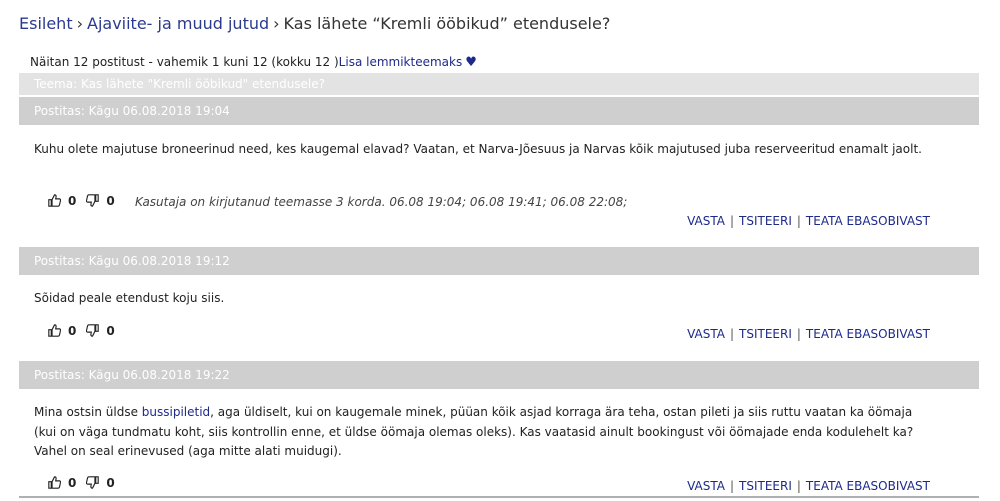  What do you see at coordinates (176, 412) in the screenshot?
I see `bus-tickets-link: bussipiletid` at bounding box center [176, 412].